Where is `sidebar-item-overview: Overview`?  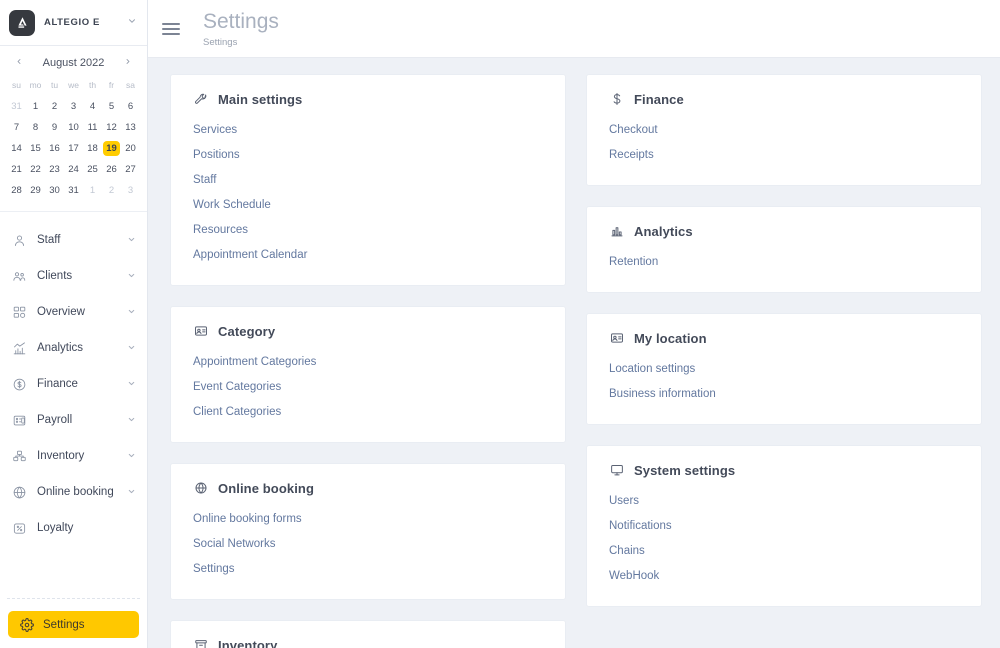
sidebar-item-overview: Overview is located at coordinates (73, 312).